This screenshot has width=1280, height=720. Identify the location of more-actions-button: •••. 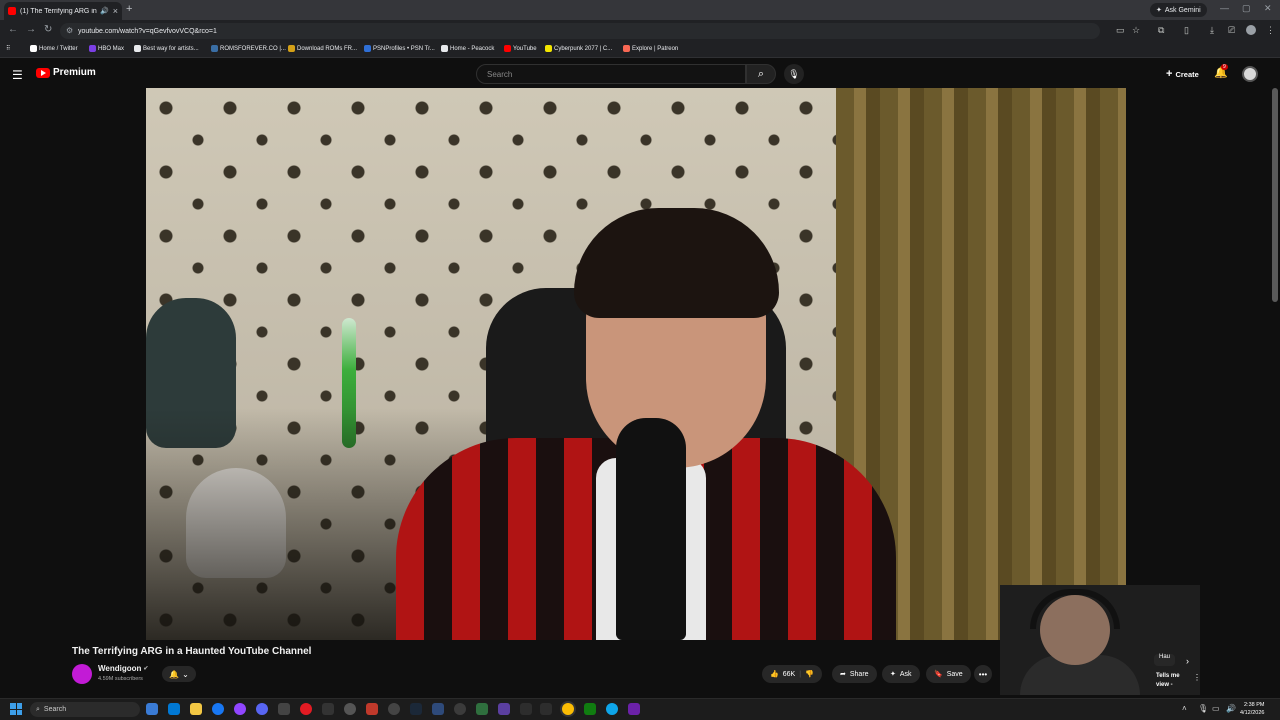
(983, 674).